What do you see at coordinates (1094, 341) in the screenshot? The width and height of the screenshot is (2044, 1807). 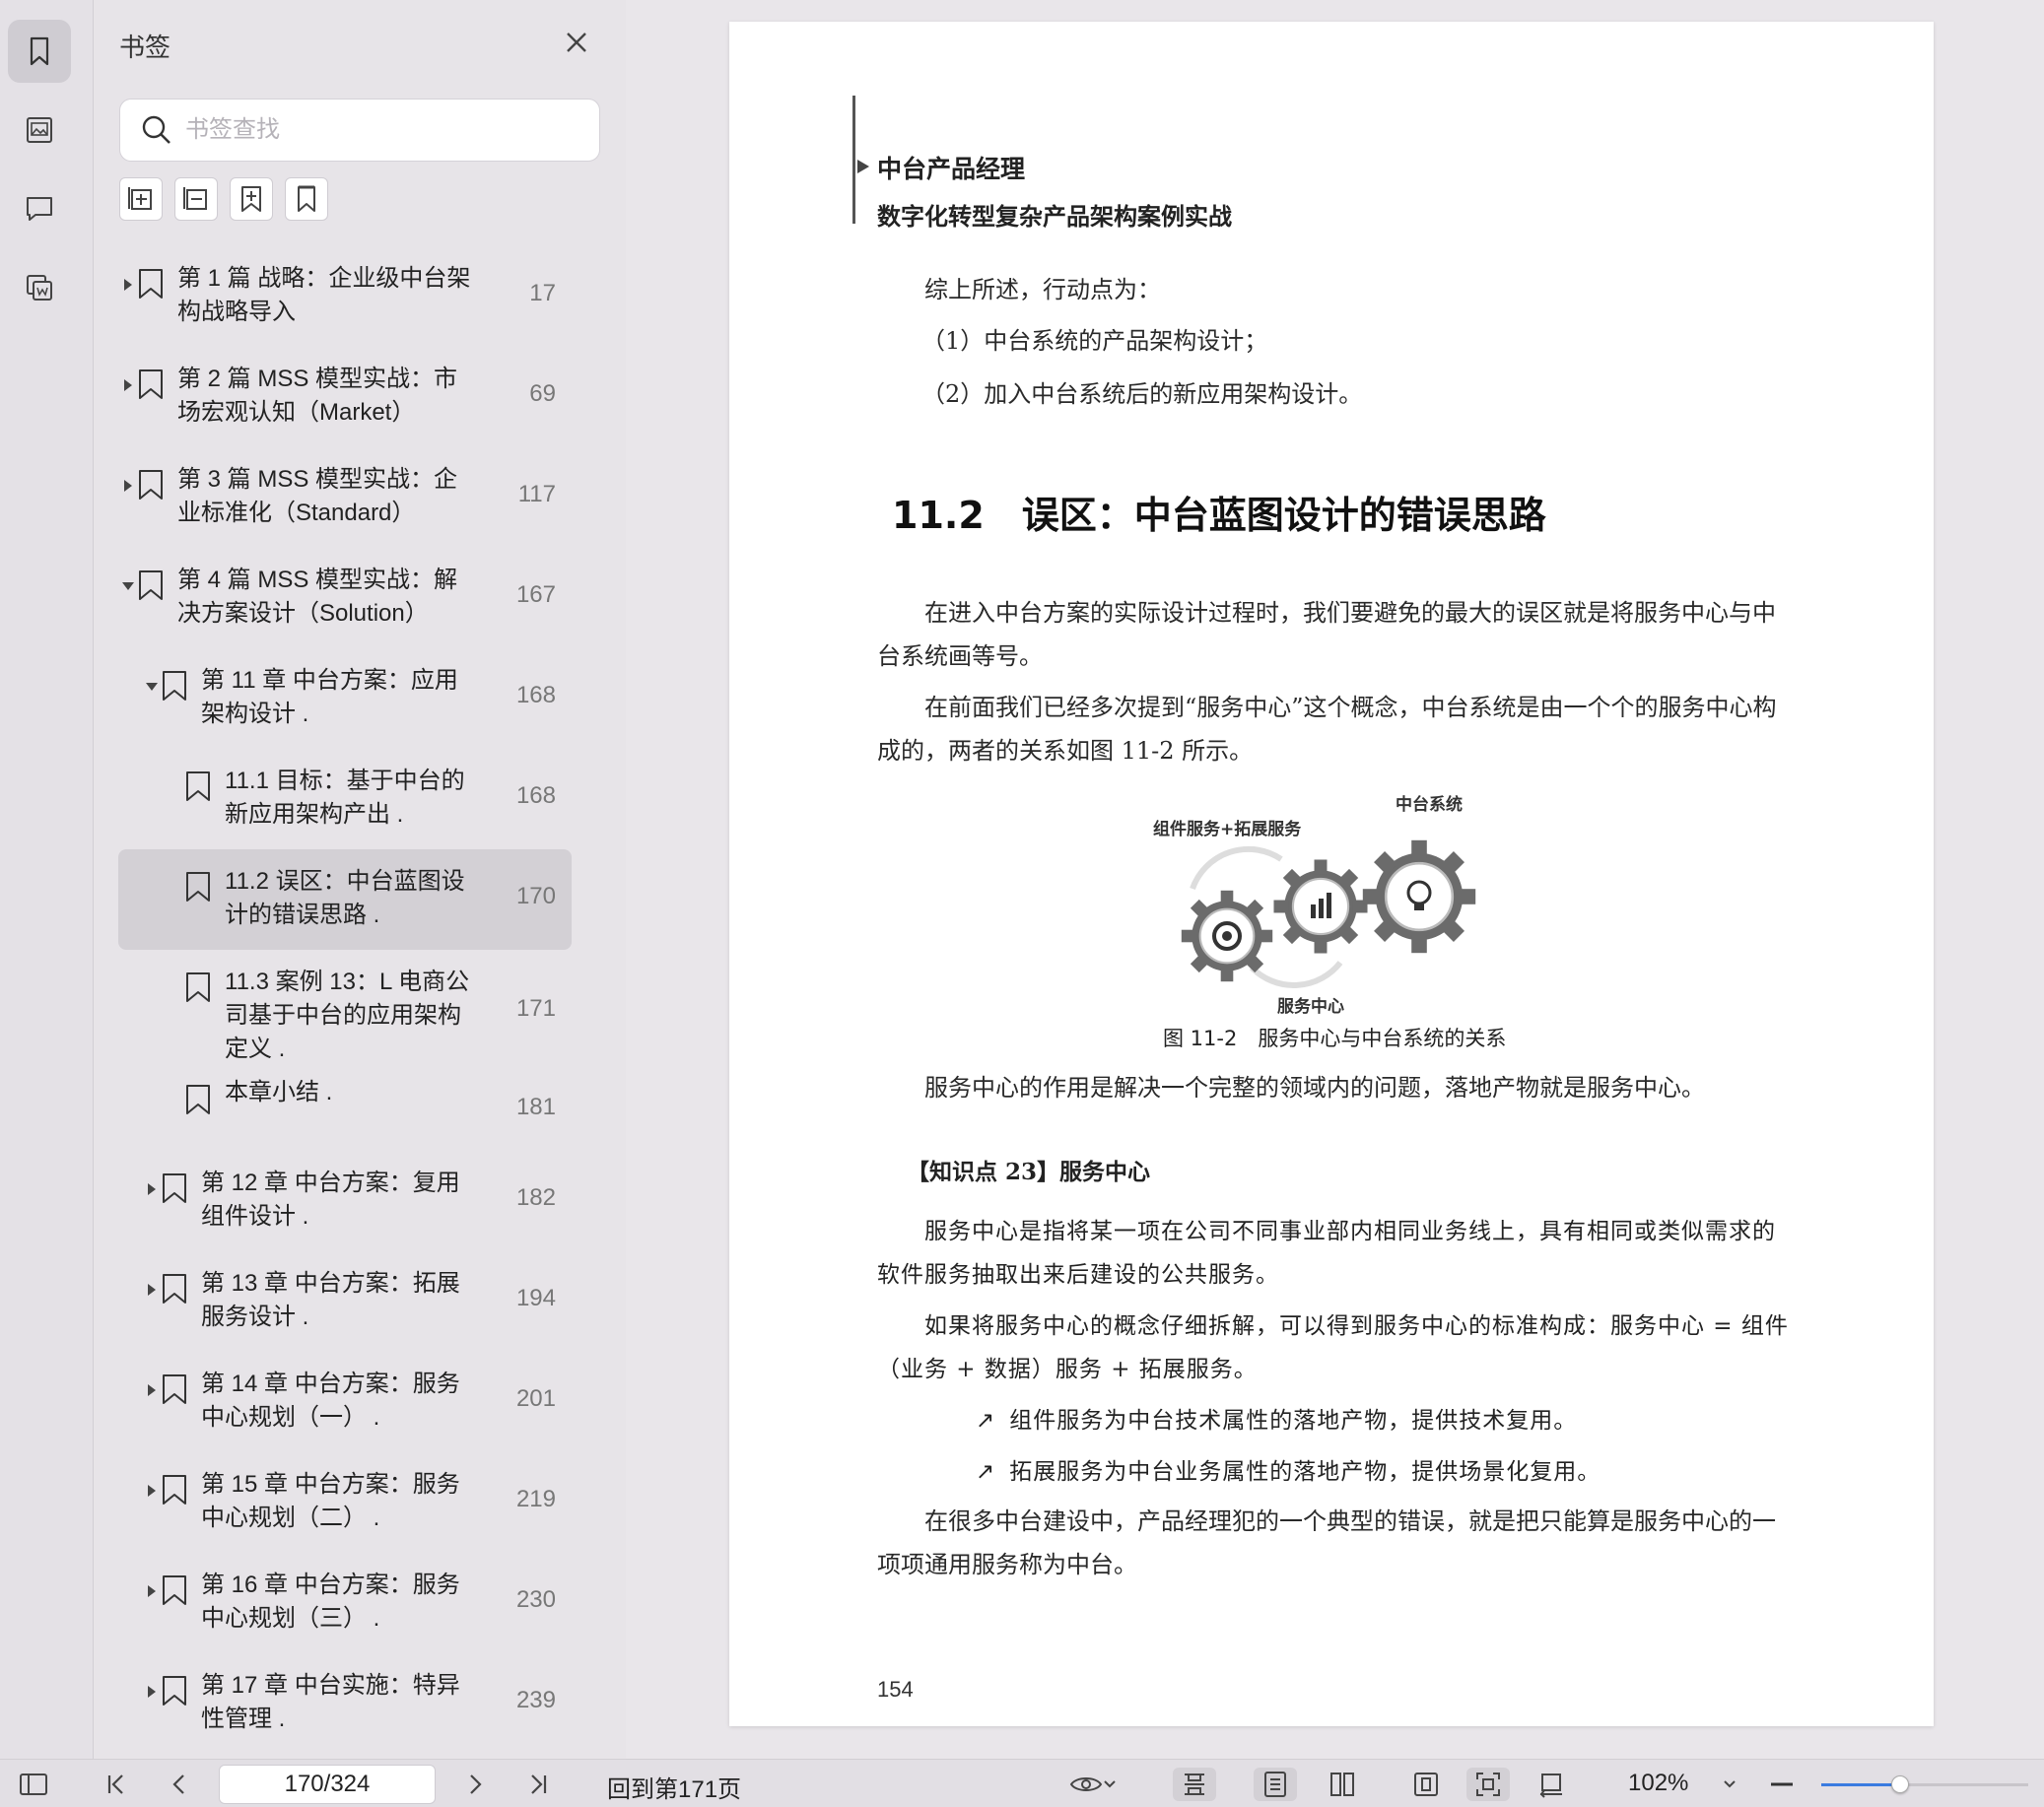 I see `action-item-1: （1）中台系统的产品架构设计；` at bounding box center [1094, 341].